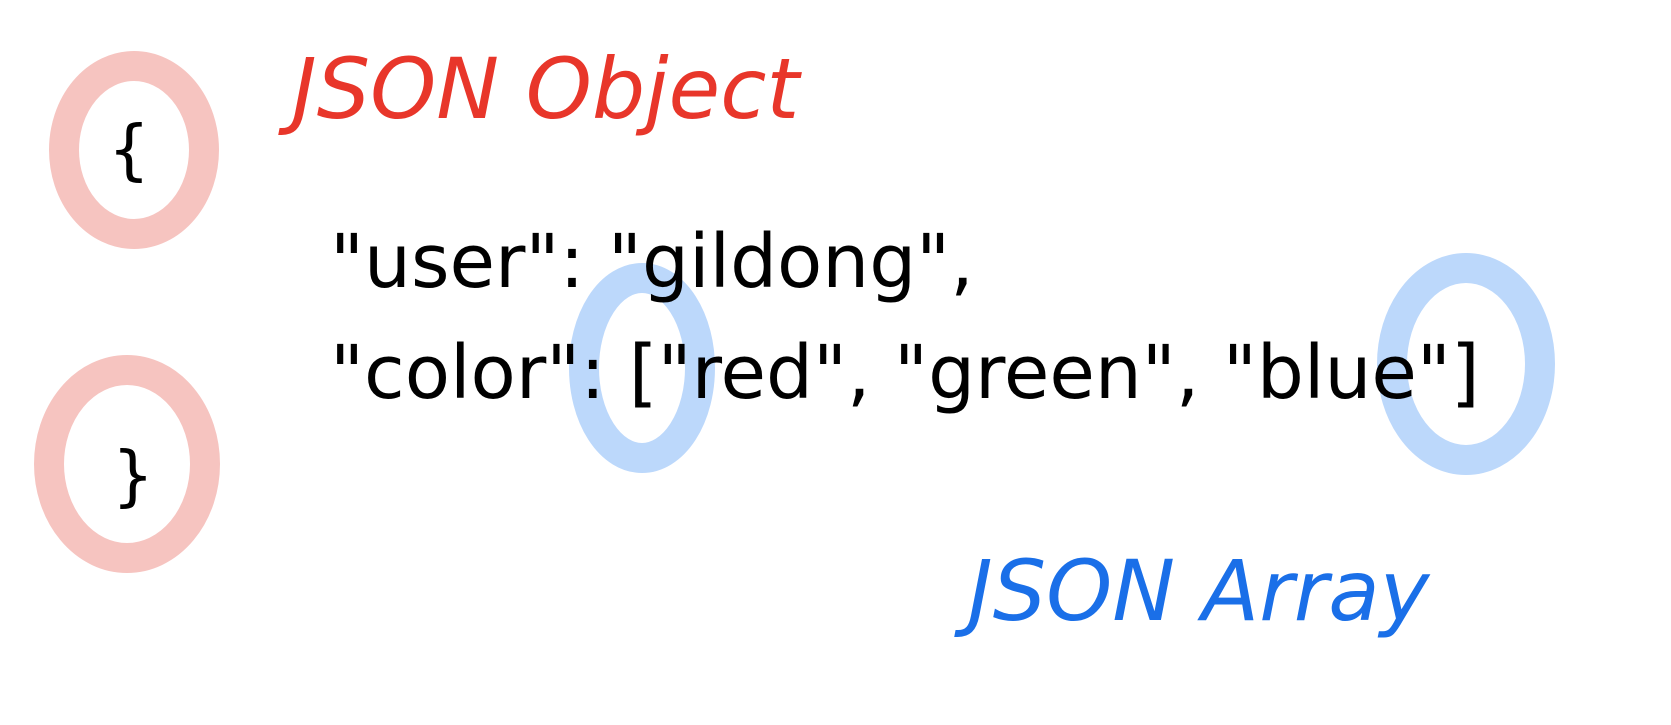 The width and height of the screenshot is (1671, 725). Describe the element at coordinates (652, 262) in the screenshot. I see `code-line-user: "user": "gildong",` at that location.